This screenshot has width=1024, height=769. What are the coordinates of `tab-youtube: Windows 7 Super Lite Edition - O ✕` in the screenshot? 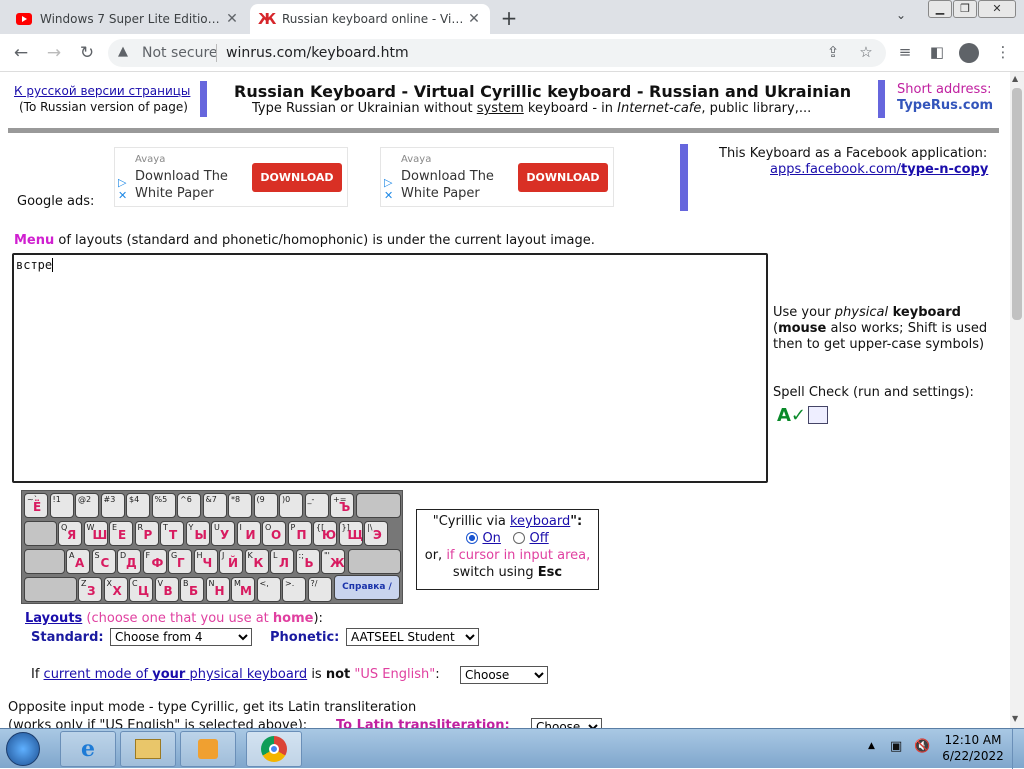 It's located at (128, 19).